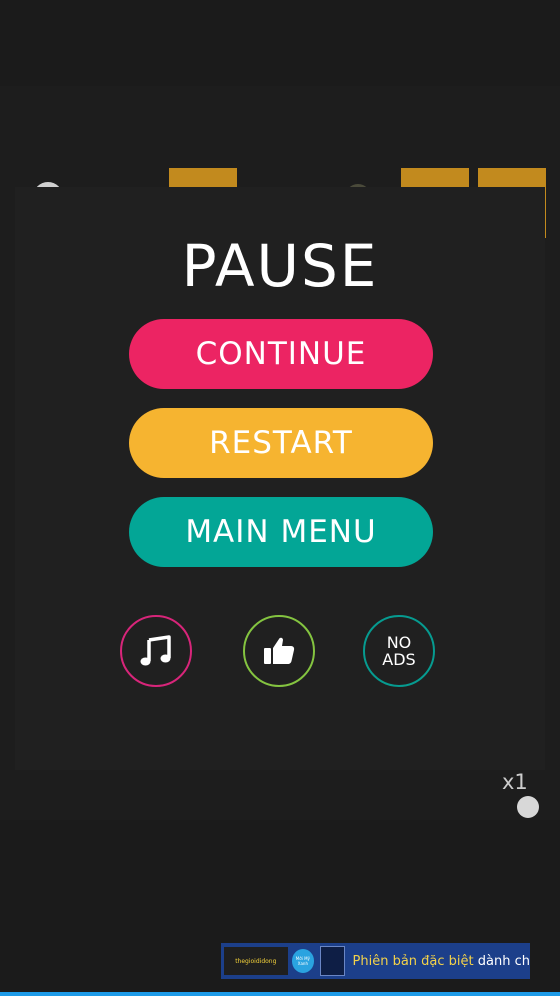 This screenshot has width=560, height=996. Describe the element at coordinates (256, 961) in the screenshot. I see `ad-brand-logo: thegioididong` at that location.